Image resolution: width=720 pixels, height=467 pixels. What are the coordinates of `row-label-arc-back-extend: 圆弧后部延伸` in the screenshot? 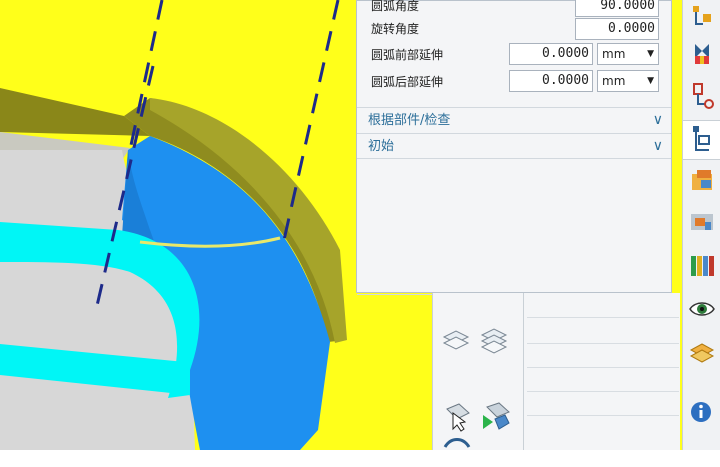 It's located at (407, 82).